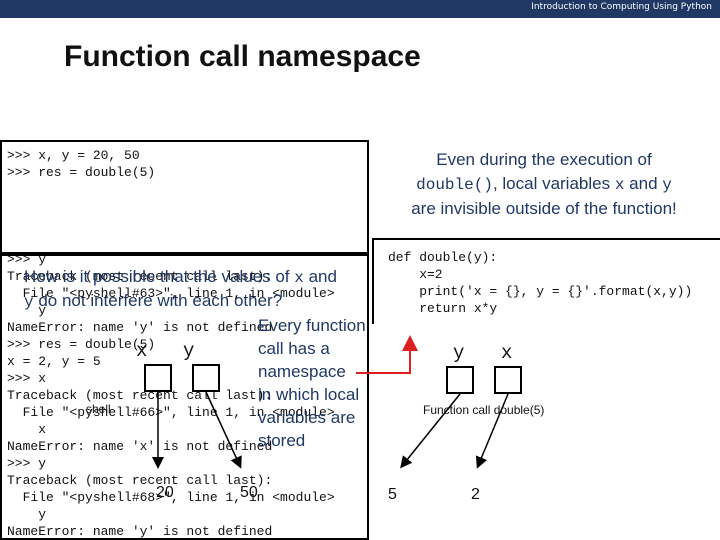  What do you see at coordinates (330, 402) in the screenshot?
I see `diagram-arrows` at bounding box center [330, 402].